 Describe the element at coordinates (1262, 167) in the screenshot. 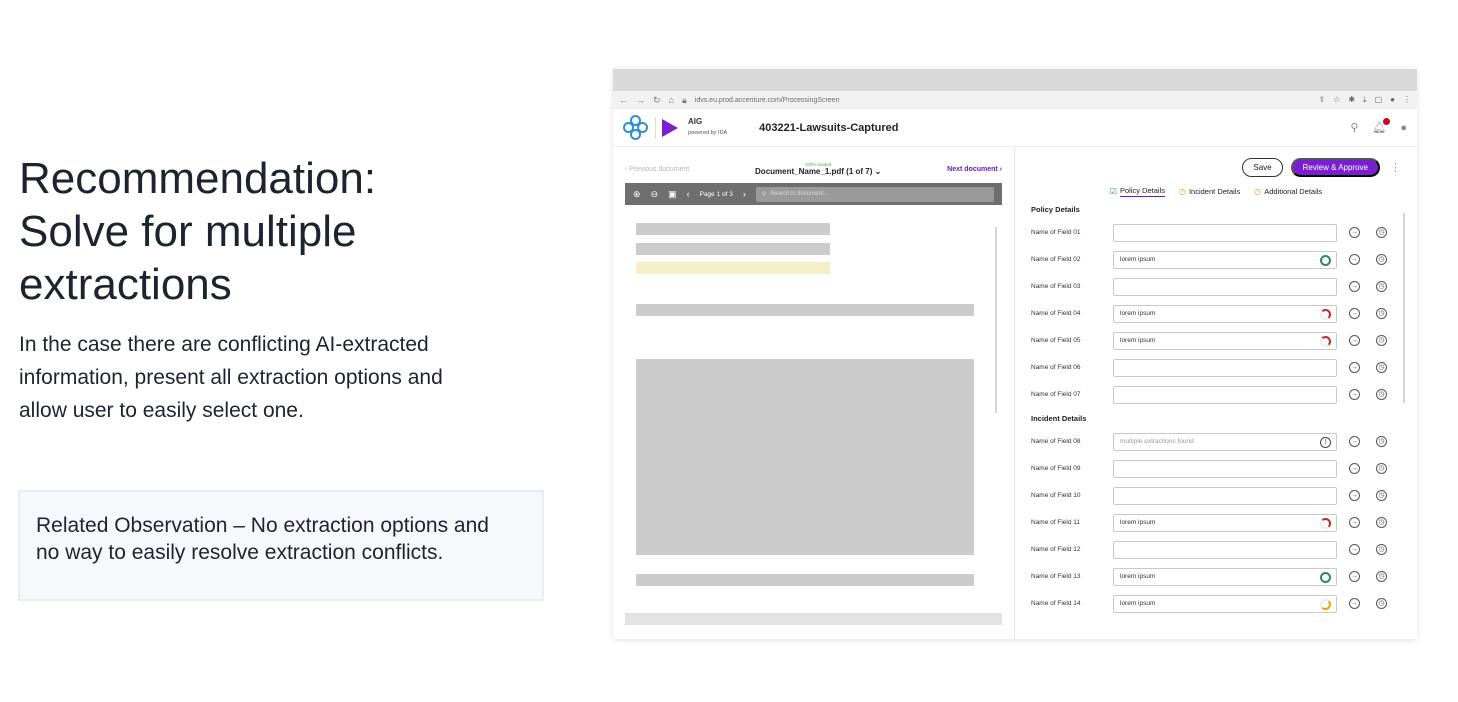

I see `save-button: Save` at that location.